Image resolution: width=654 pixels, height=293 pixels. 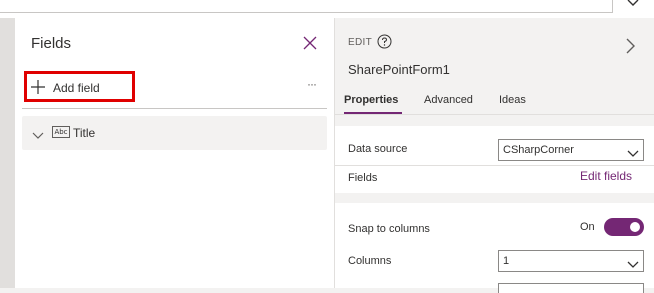 What do you see at coordinates (389, 229) in the screenshot?
I see `snap-to-columns-label: Snap to columns` at bounding box center [389, 229].